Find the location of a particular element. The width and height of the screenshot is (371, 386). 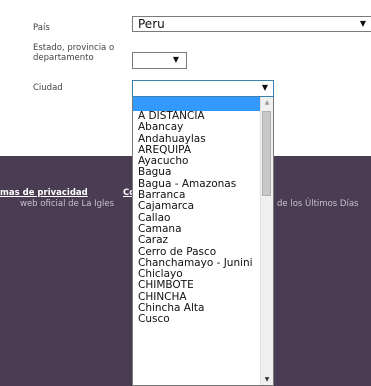

triangle-up-icon: ▲ is located at coordinates (267, 102).